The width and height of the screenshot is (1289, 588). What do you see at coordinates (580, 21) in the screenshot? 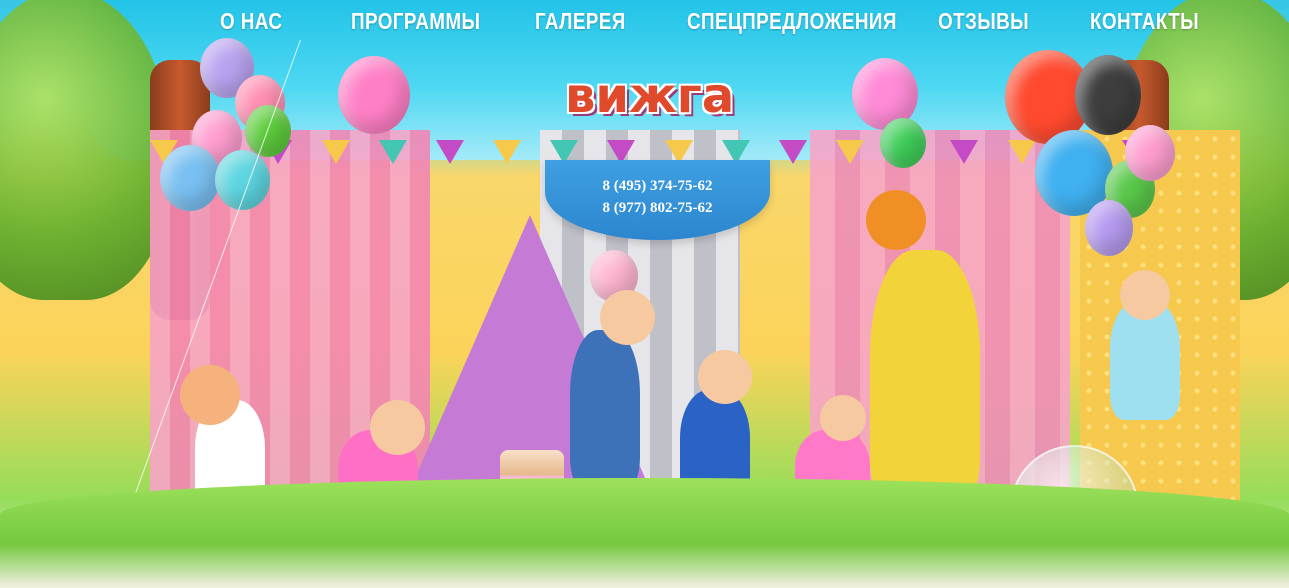
I see `nav-item-gallery: ГАЛЕРЕЯ` at bounding box center [580, 21].